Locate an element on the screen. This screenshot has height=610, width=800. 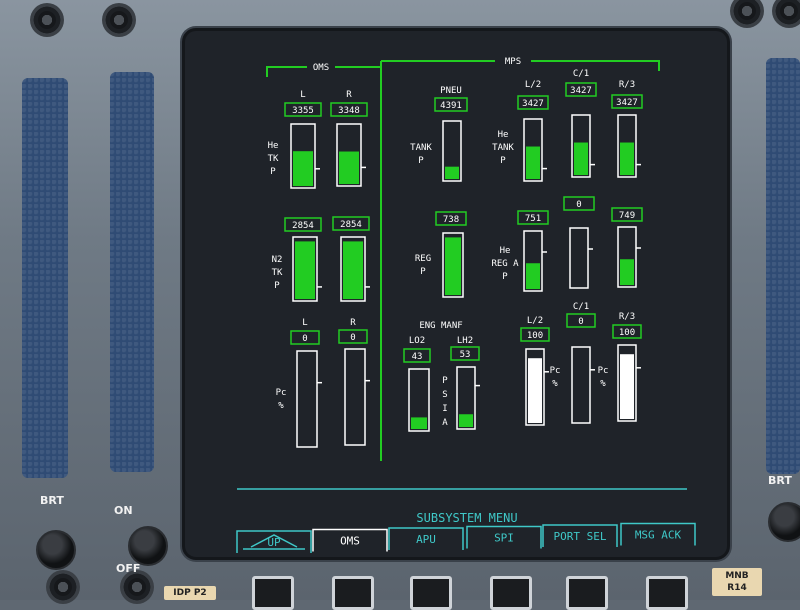
he-tank-gauge-3-fill is located at coordinates (627, 158).